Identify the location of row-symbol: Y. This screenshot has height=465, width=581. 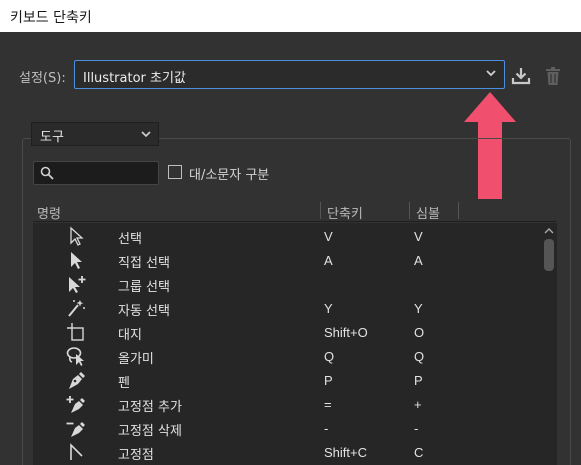
(418, 308).